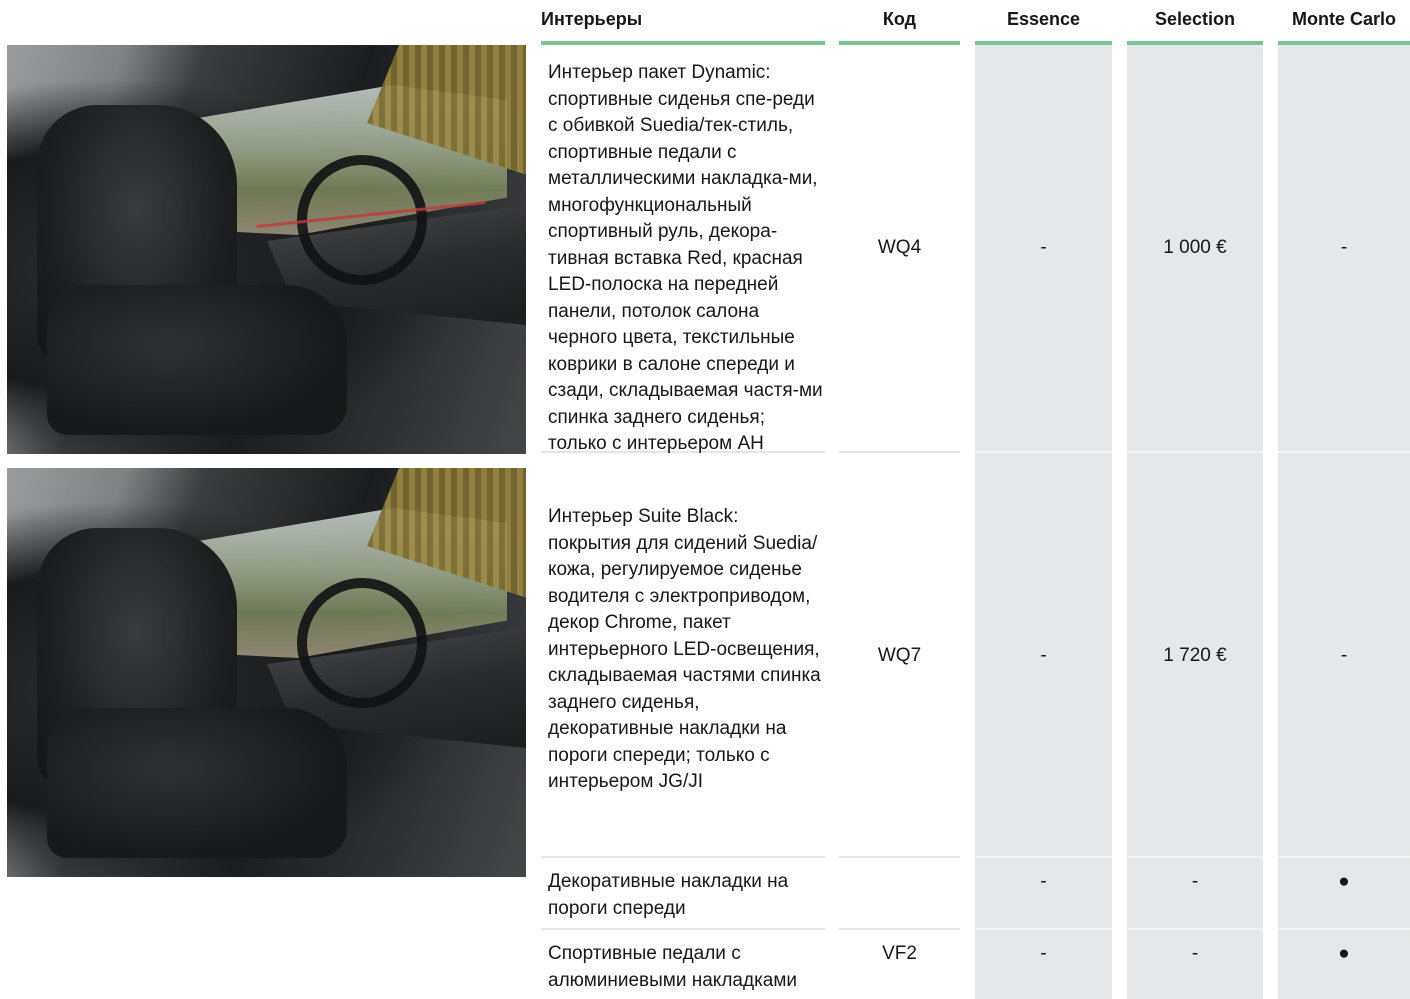 This screenshot has width=1410, height=999. Describe the element at coordinates (1195, 655) in the screenshot. I see `row-selection-suite-black: 1 720 €` at that location.